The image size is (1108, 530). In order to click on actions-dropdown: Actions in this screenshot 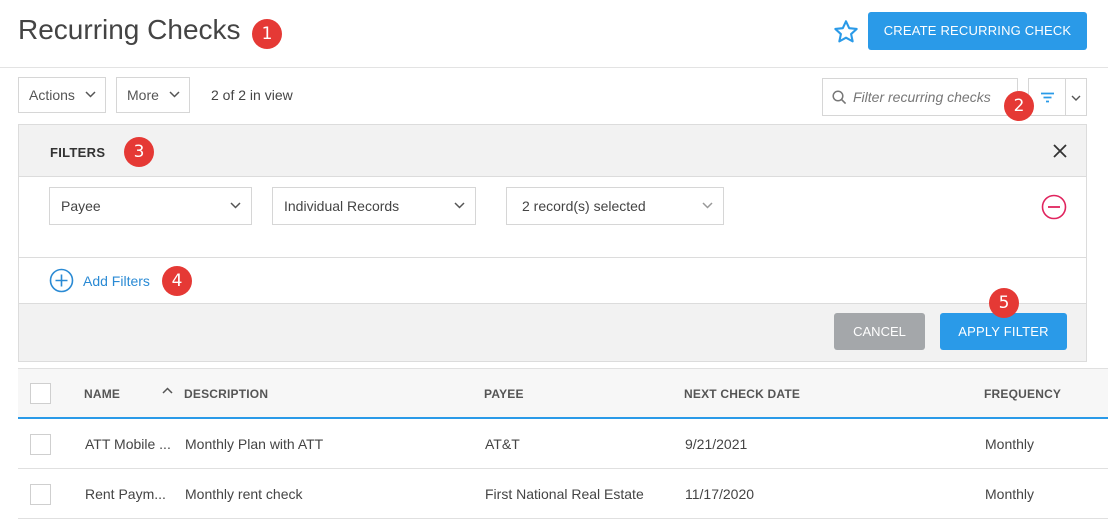, I will do `click(62, 95)`.